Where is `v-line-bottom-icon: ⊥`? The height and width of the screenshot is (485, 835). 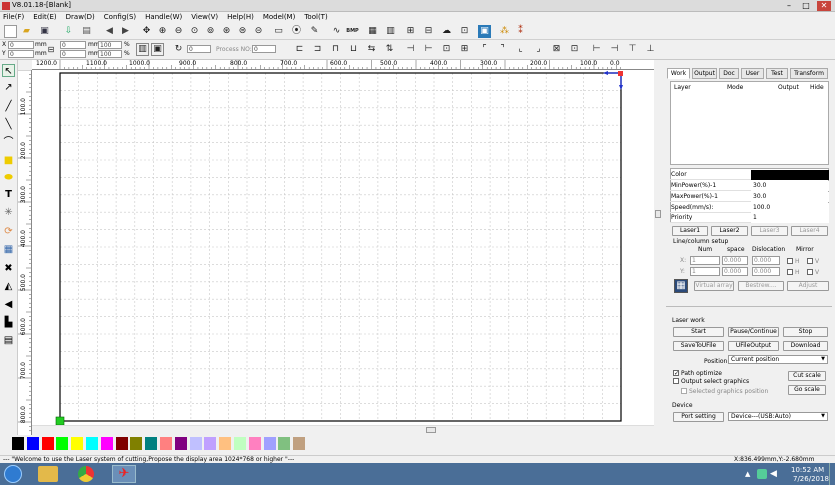
v-line-bottom-icon: ⊥ is located at coordinates (650, 49).